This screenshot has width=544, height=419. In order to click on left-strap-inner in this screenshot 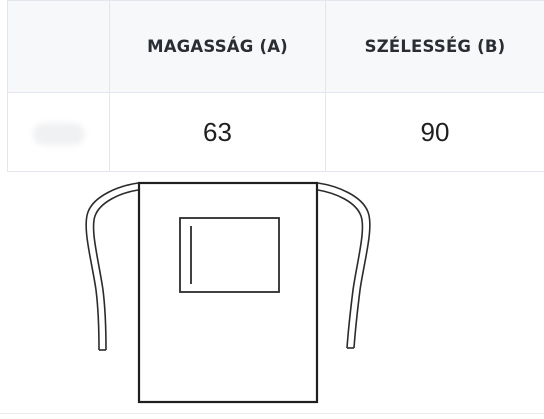, I will do `click(115, 270)`.